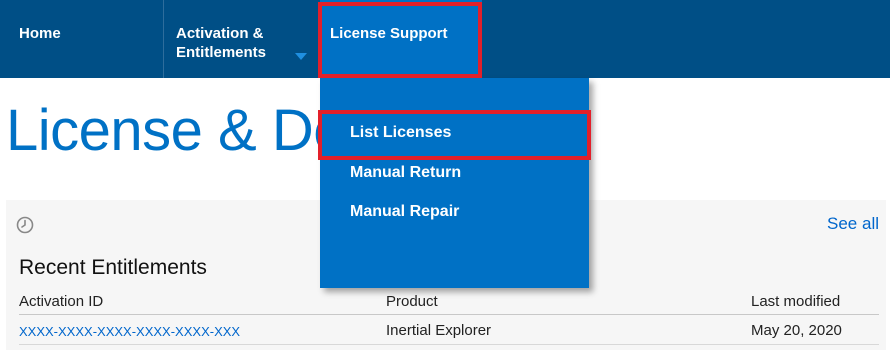 The width and height of the screenshot is (890, 350). Describe the element at coordinates (221, 52) in the screenshot. I see `nav-activation-label-line2: Entitlements` at that location.